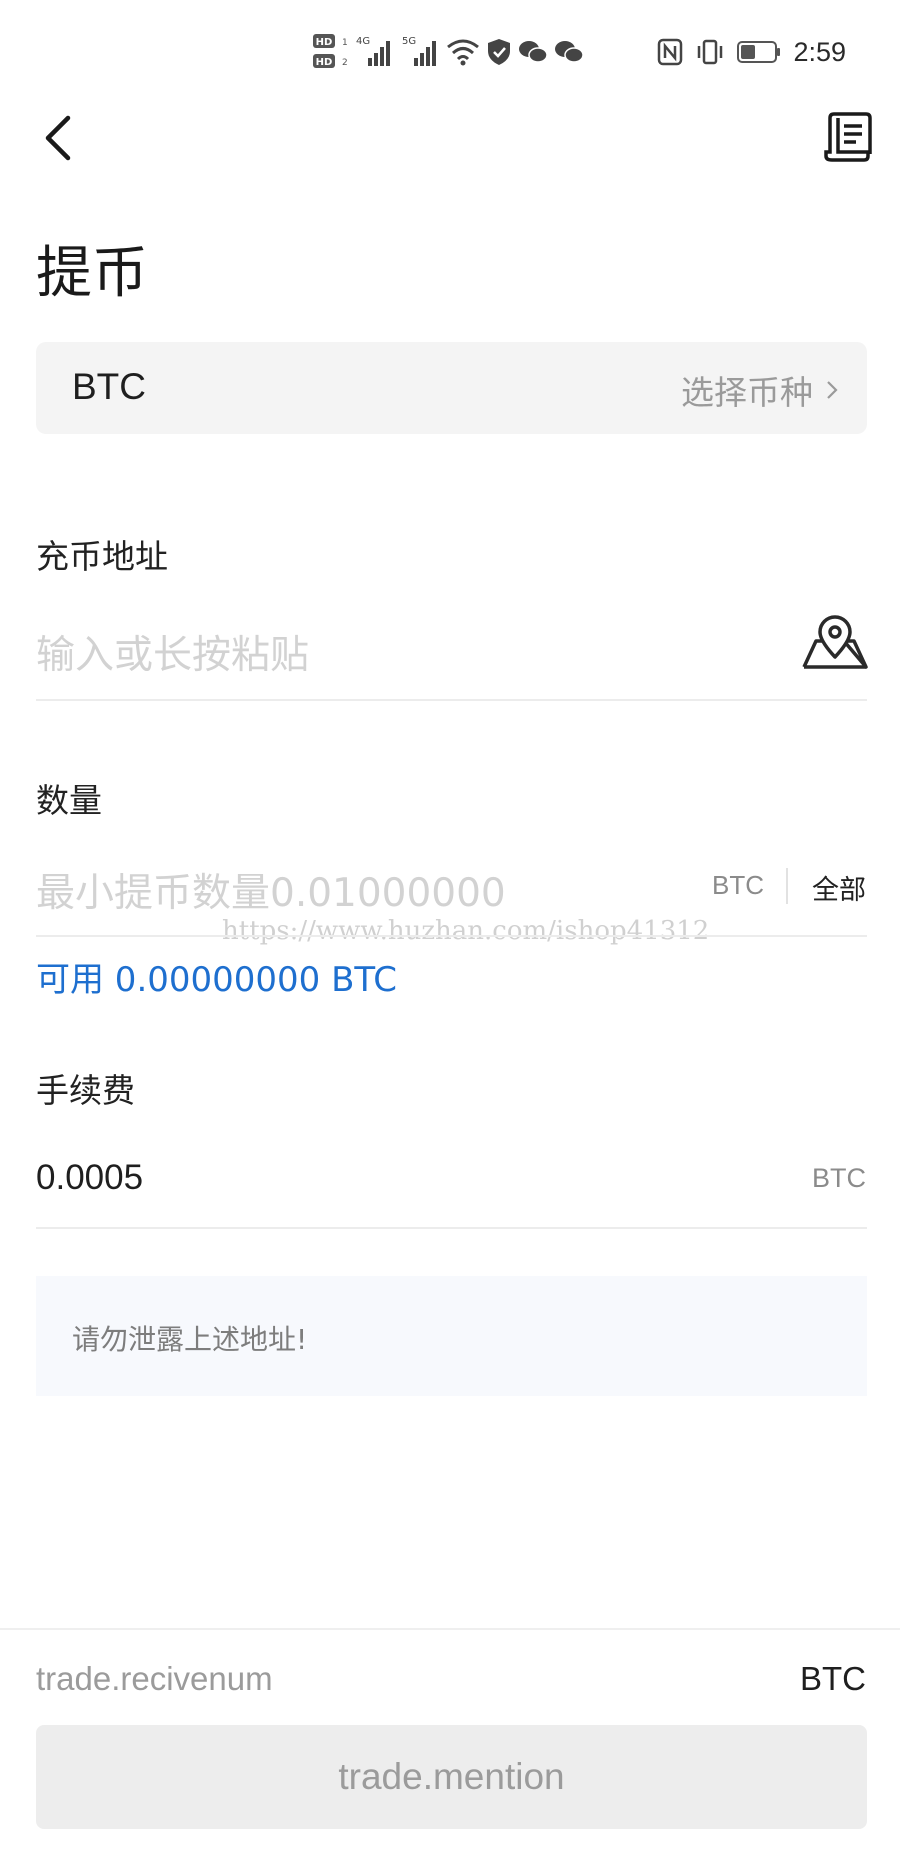  What do you see at coordinates (58, 138) in the screenshot?
I see `chevron-left-icon` at bounding box center [58, 138].